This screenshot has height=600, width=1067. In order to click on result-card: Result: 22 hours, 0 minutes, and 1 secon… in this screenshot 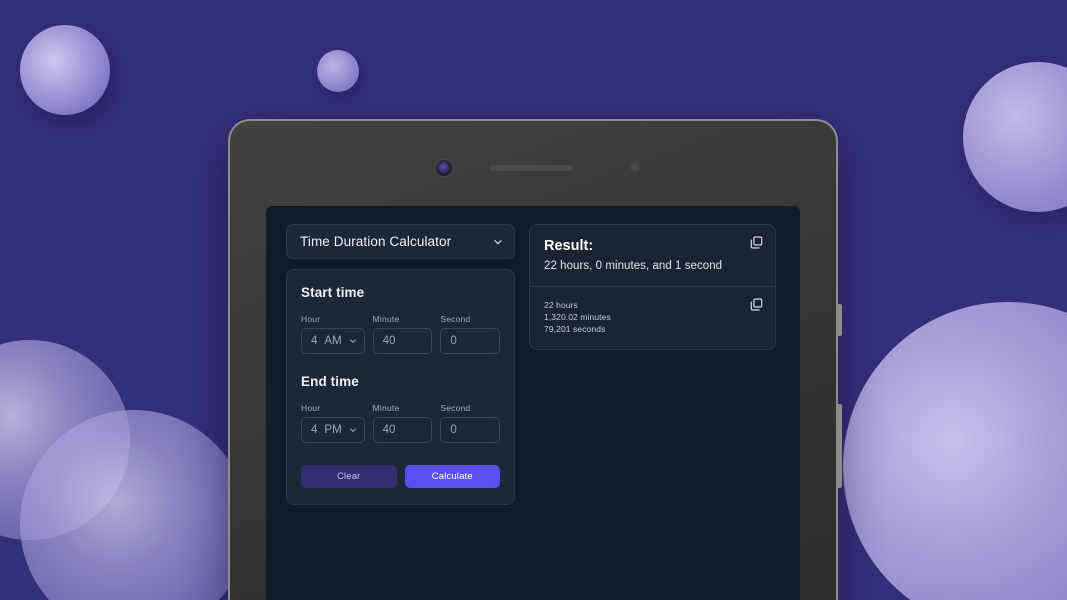, I will do `click(652, 287)`.